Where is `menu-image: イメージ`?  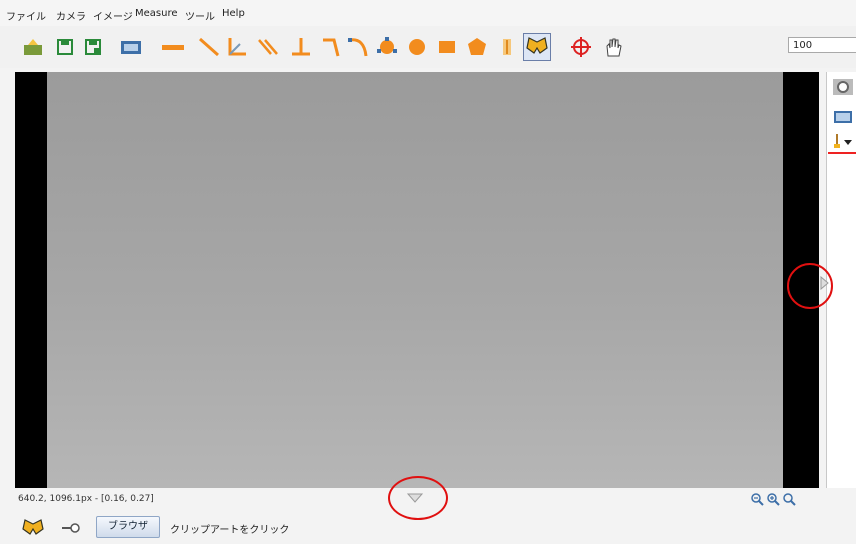 menu-image: イメージ is located at coordinates (113, 15).